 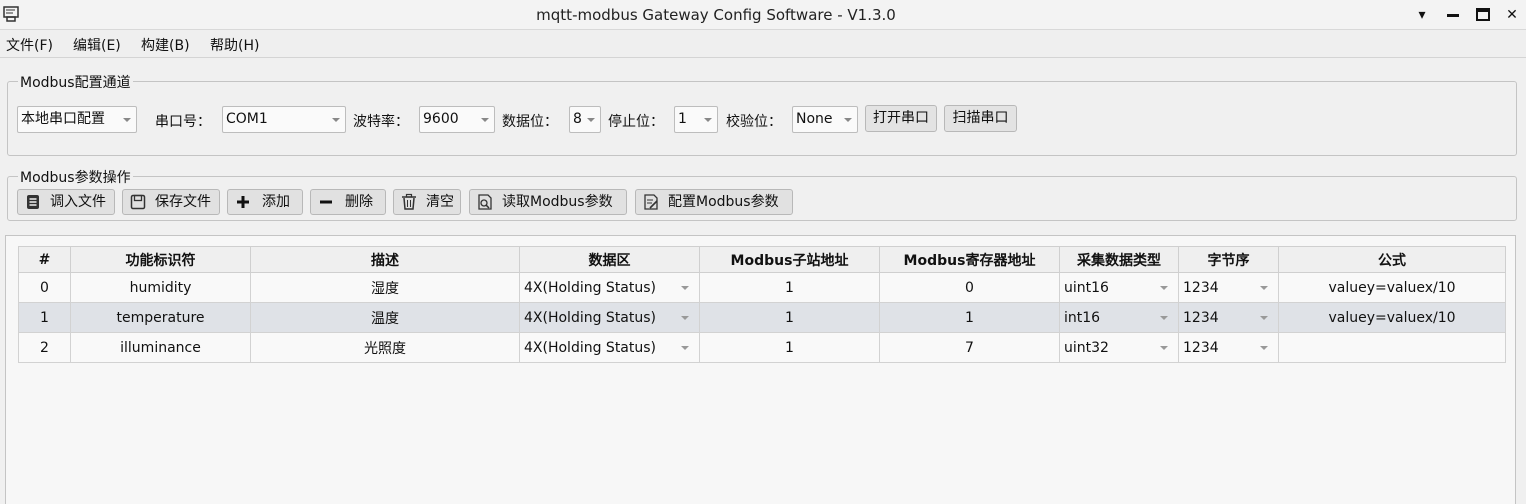 I want to click on plus-icon, so click(x=243, y=202).